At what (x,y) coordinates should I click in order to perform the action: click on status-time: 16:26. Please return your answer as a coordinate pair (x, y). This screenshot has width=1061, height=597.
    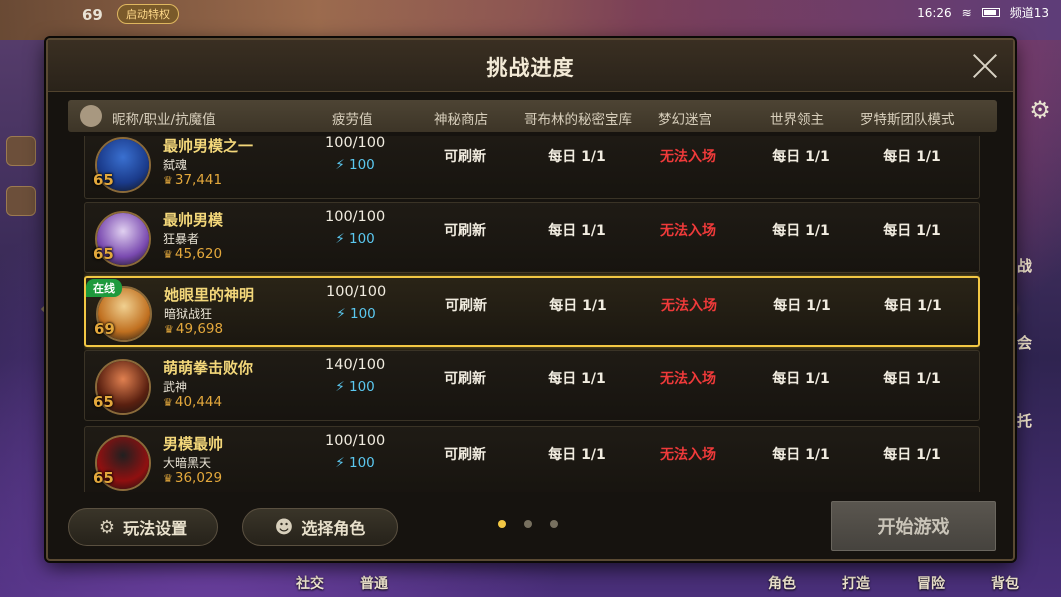
    Looking at the image, I should click on (934, 12).